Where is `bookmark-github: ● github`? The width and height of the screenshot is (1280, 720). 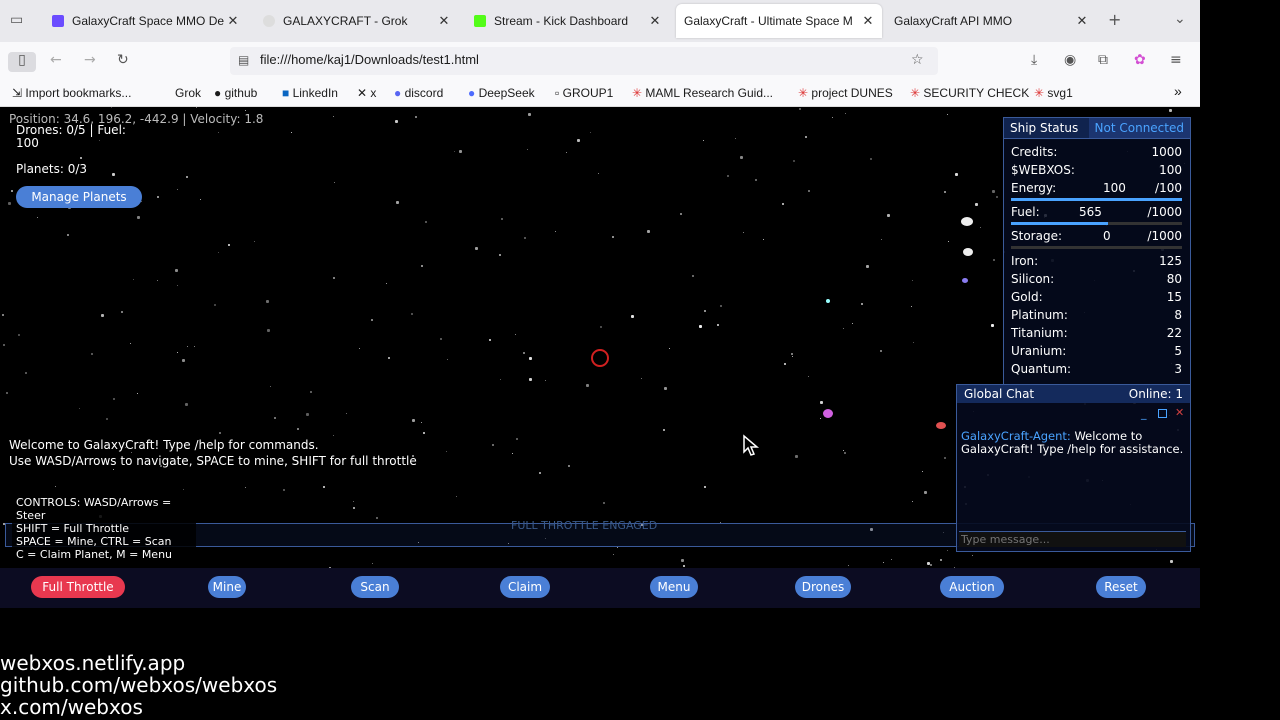 bookmark-github: ● github is located at coordinates (235, 93).